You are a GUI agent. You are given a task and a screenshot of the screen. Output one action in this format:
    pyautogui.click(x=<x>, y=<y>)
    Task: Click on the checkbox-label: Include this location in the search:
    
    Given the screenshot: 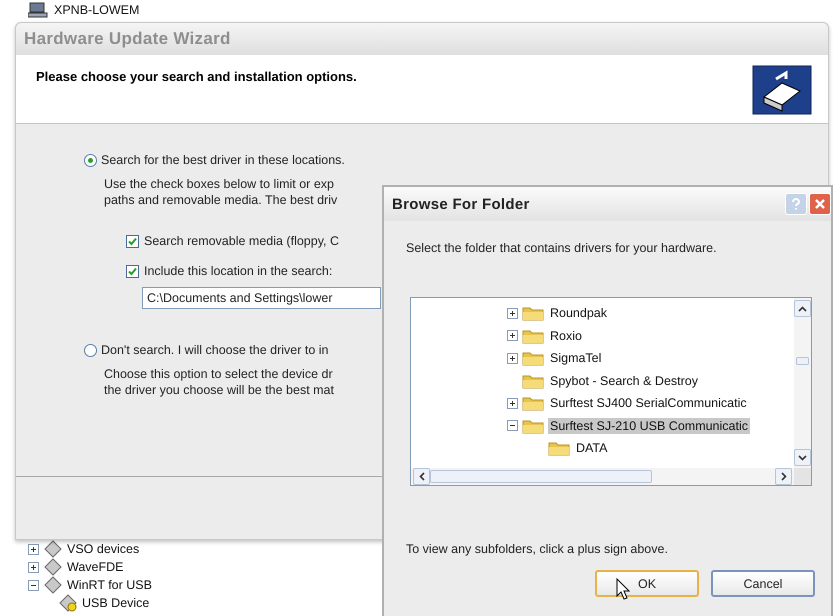 What is the action you would take?
    pyautogui.click(x=238, y=271)
    